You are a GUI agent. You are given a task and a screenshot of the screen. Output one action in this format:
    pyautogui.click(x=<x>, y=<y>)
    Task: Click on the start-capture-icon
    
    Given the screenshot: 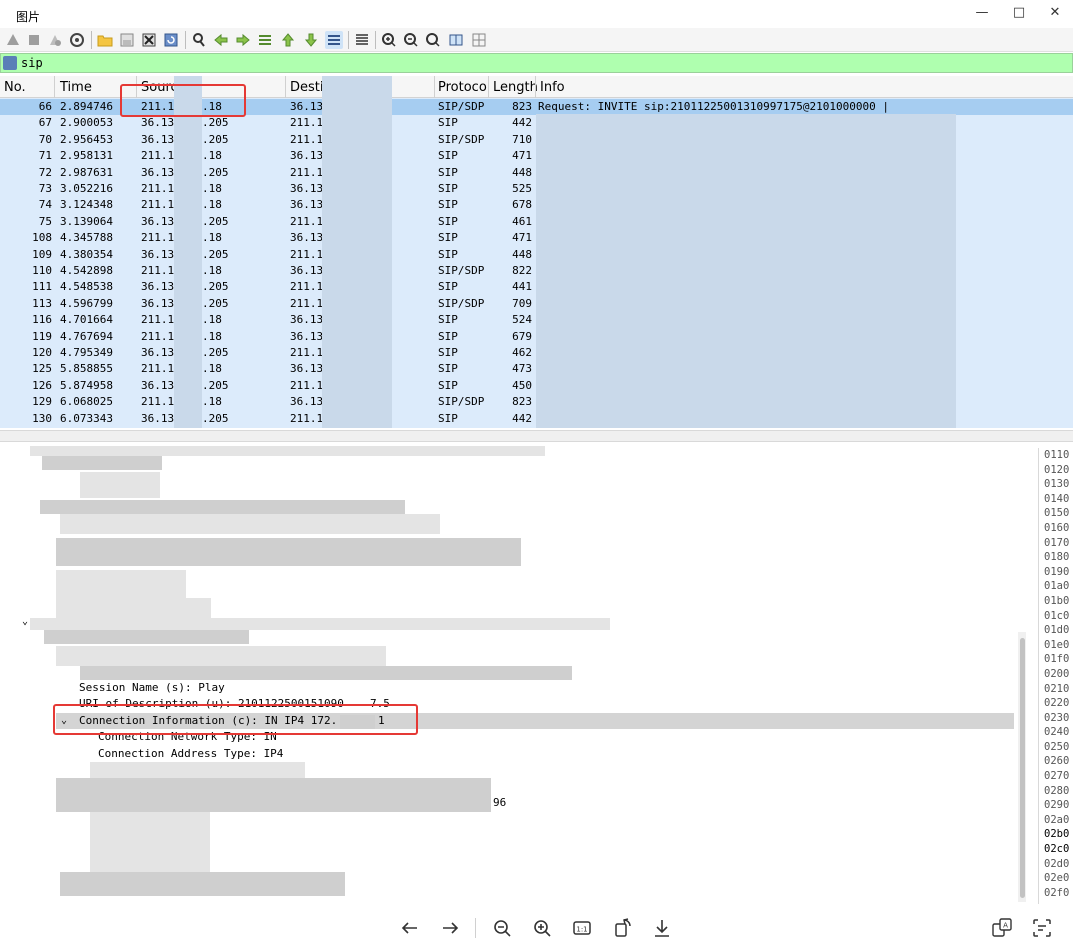 What is the action you would take?
    pyautogui.click(x=13, y=40)
    